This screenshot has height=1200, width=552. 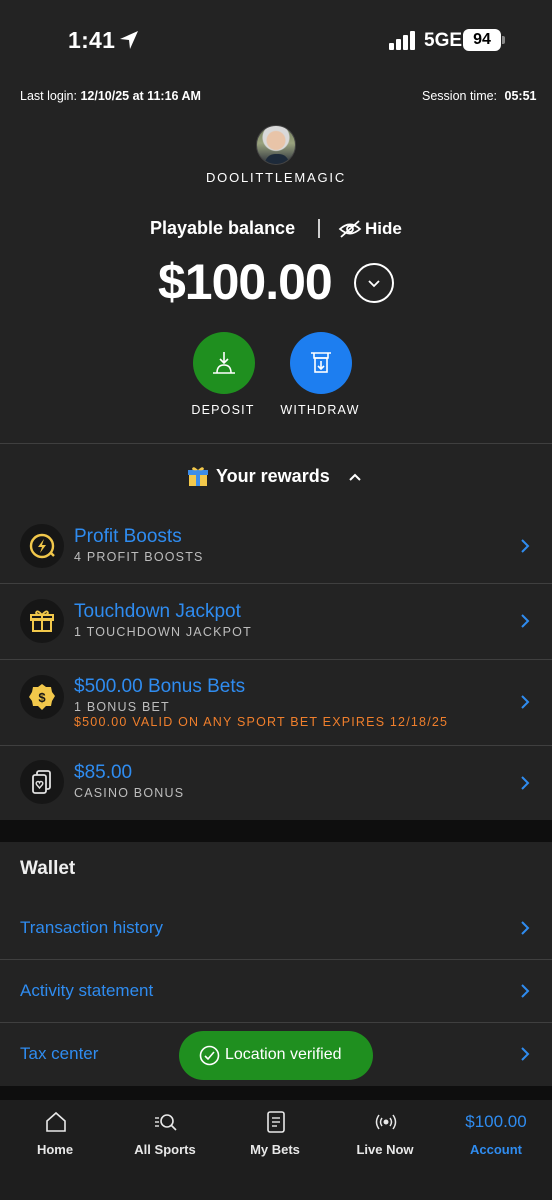 I want to click on last-login: Last login: 12/10/25 at 11:16 AM, so click(x=110, y=96).